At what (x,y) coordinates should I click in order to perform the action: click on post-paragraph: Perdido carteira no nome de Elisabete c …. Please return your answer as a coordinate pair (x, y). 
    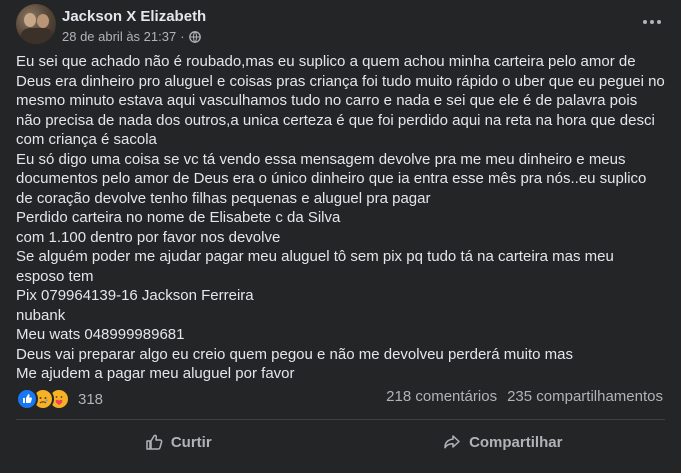
    Looking at the image, I should click on (178, 217).